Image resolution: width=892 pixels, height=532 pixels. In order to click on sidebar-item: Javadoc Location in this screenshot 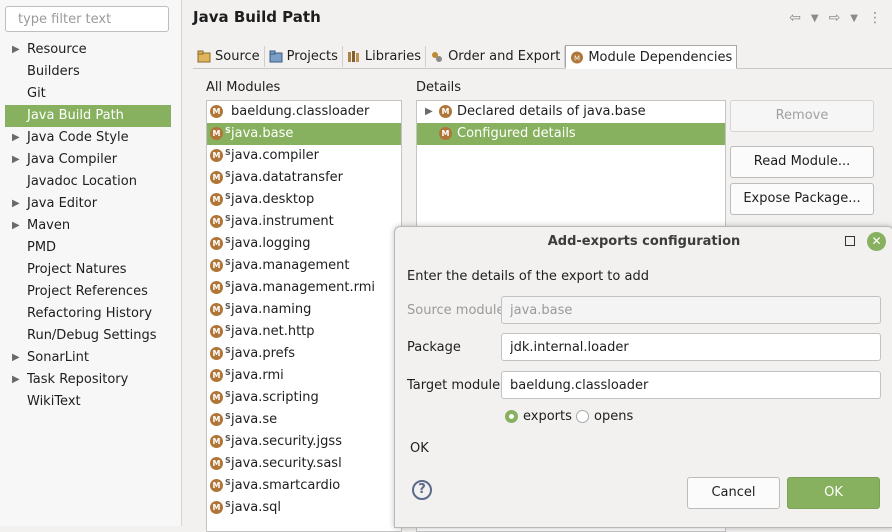, I will do `click(90, 182)`.